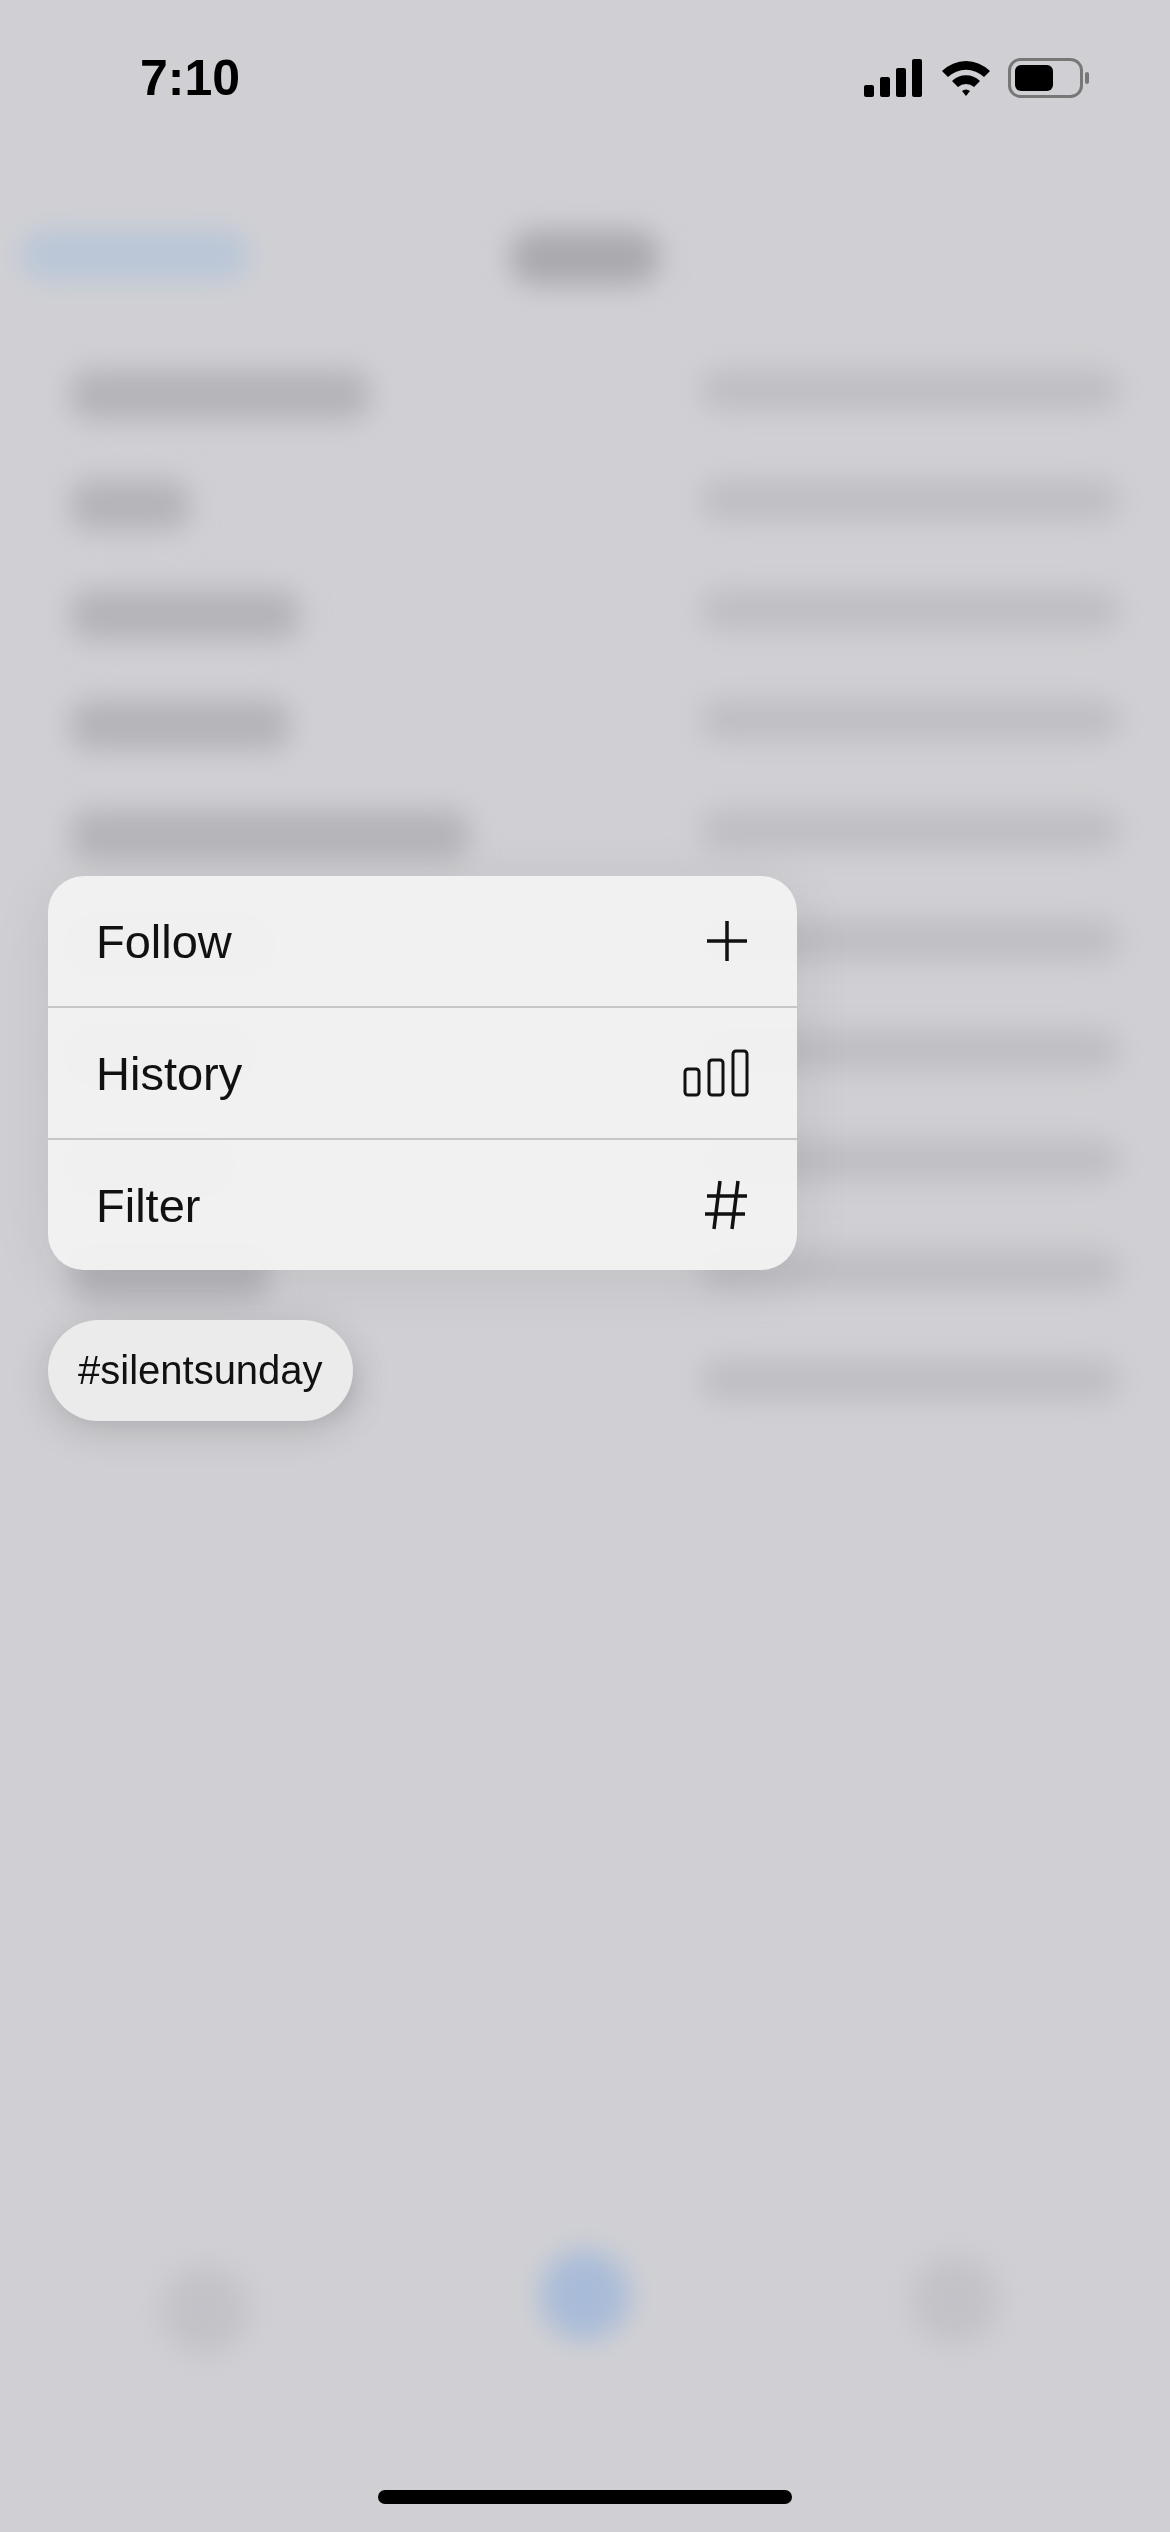  What do you see at coordinates (966, 77) in the screenshot?
I see `wifi-icon` at bounding box center [966, 77].